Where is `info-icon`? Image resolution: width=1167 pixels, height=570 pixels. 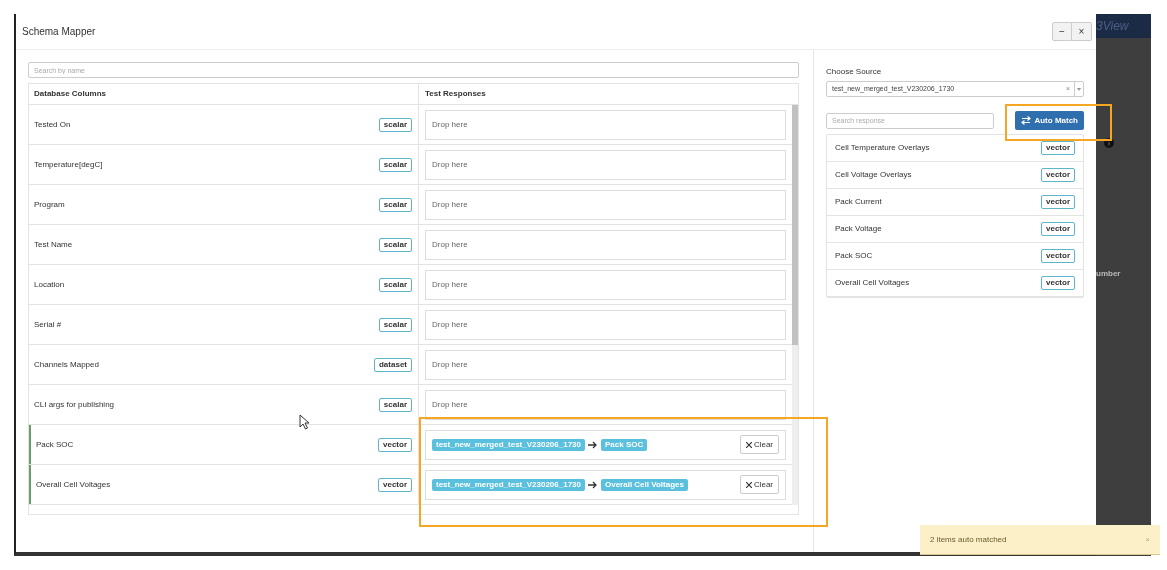
info-icon is located at coordinates (1109, 143).